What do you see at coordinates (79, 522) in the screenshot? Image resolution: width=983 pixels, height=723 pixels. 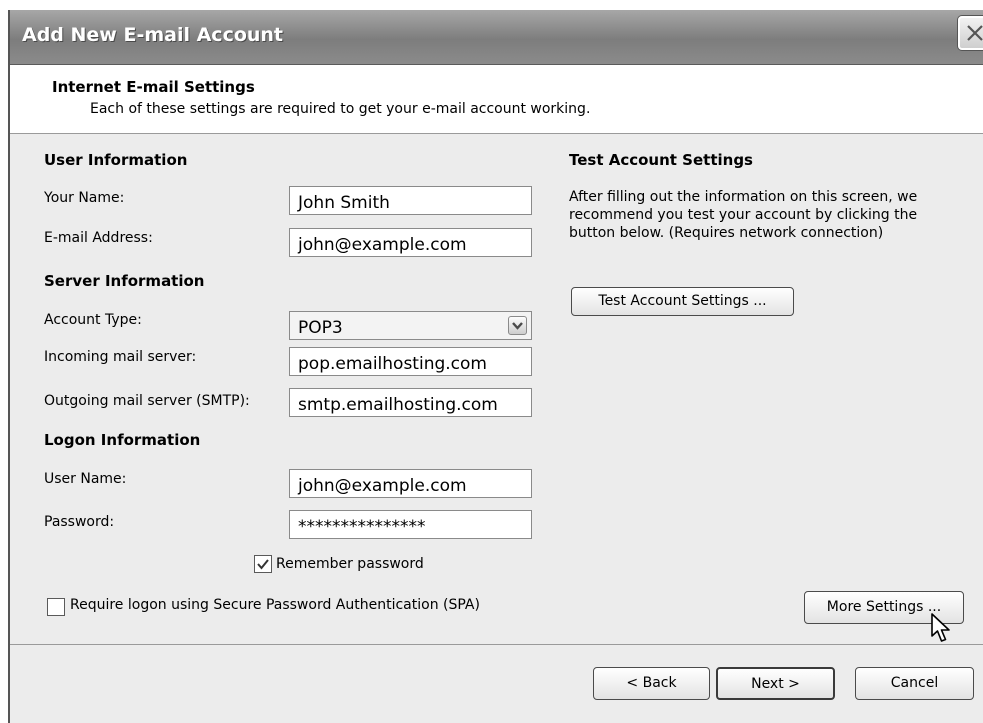 I see `password-label: Password:` at bounding box center [79, 522].